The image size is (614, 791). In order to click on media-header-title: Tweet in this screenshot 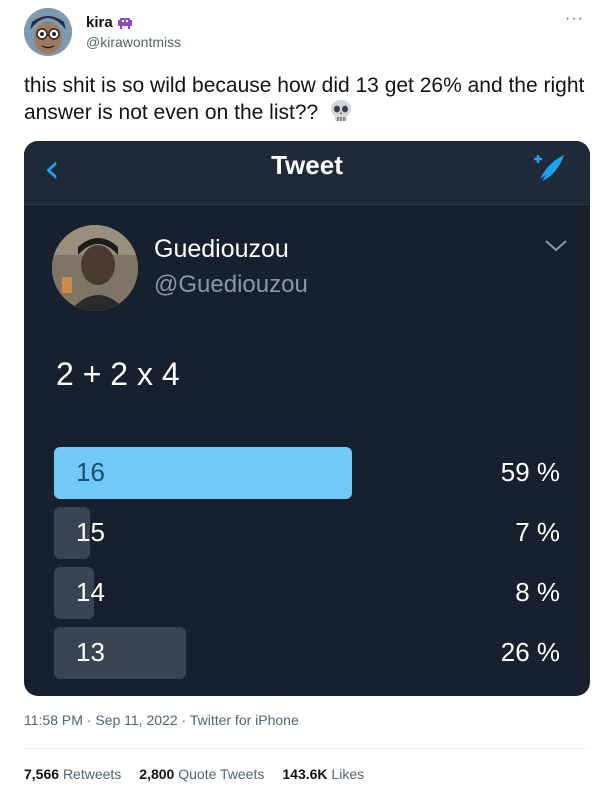, I will do `click(307, 165)`.